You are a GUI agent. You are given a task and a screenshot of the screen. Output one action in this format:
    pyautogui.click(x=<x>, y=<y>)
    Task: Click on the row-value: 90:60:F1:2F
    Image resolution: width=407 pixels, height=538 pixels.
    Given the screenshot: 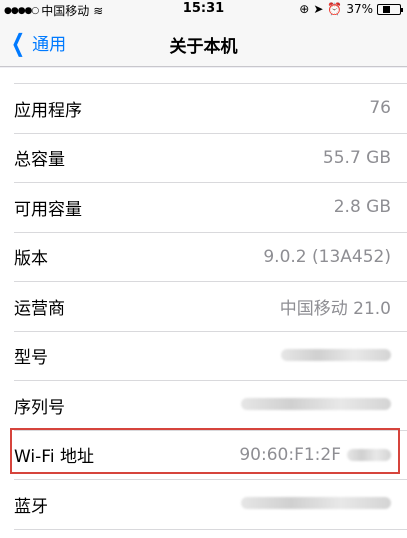 What is the action you would take?
    pyautogui.click(x=315, y=455)
    